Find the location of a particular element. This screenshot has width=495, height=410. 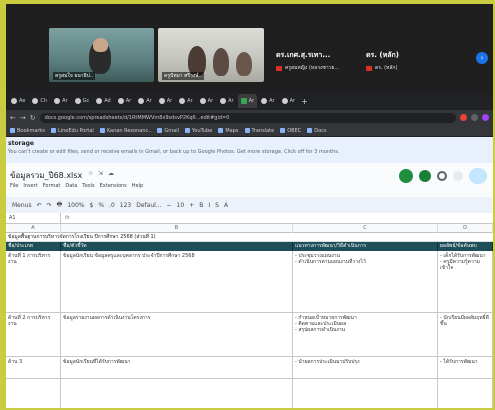

menu-data: Data is located at coordinates (71, 186).